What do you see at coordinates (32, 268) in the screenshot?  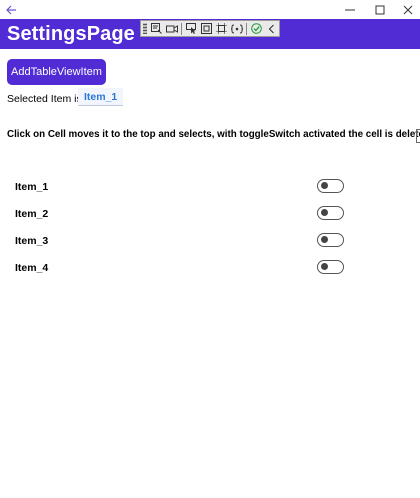 I see `row-label: Item_4` at bounding box center [32, 268].